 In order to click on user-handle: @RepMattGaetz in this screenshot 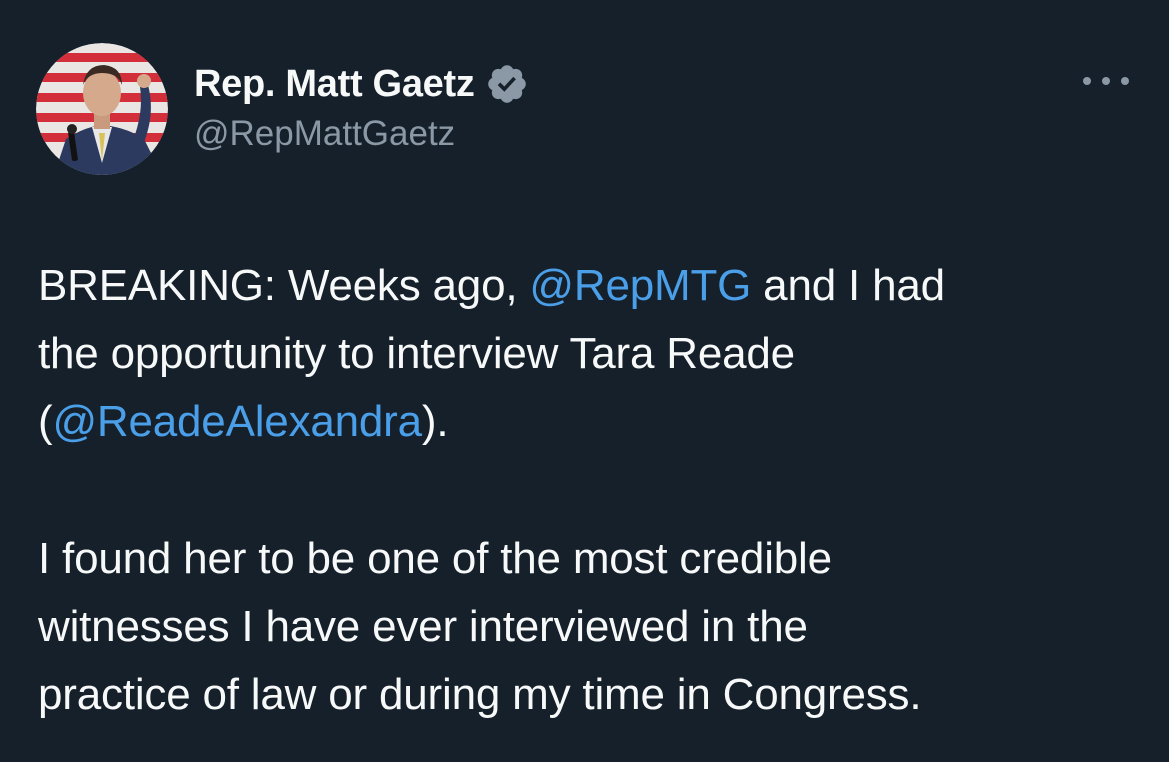, I will do `click(361, 134)`.